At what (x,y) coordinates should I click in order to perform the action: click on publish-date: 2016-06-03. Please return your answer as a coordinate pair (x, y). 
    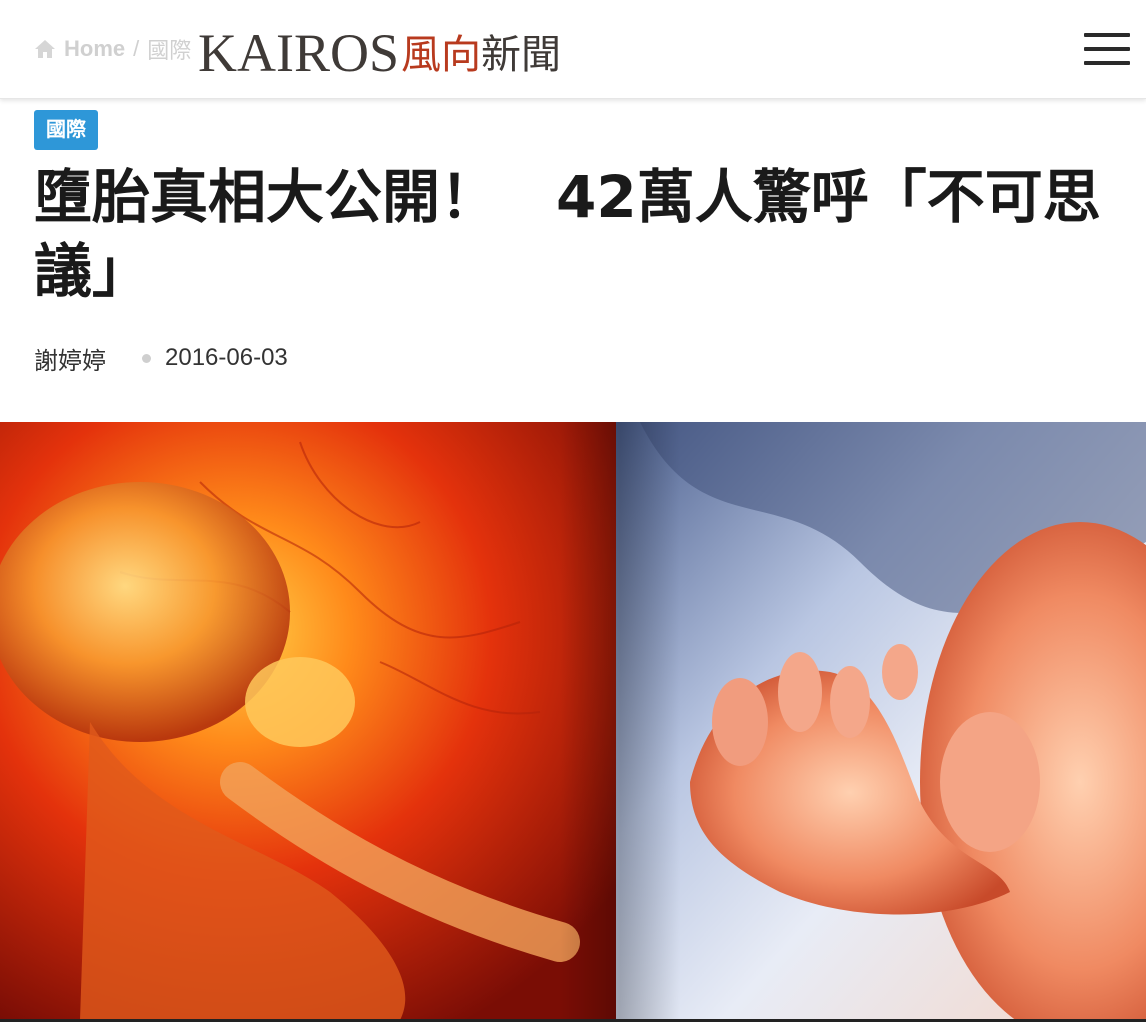
    Looking at the image, I should click on (226, 357).